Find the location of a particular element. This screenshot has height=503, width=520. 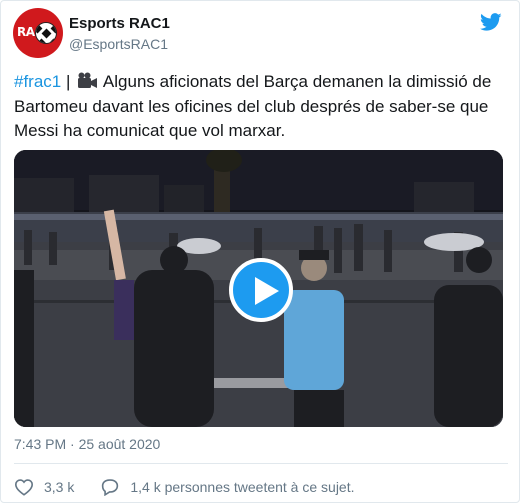

heart-icon is located at coordinates (24, 487).